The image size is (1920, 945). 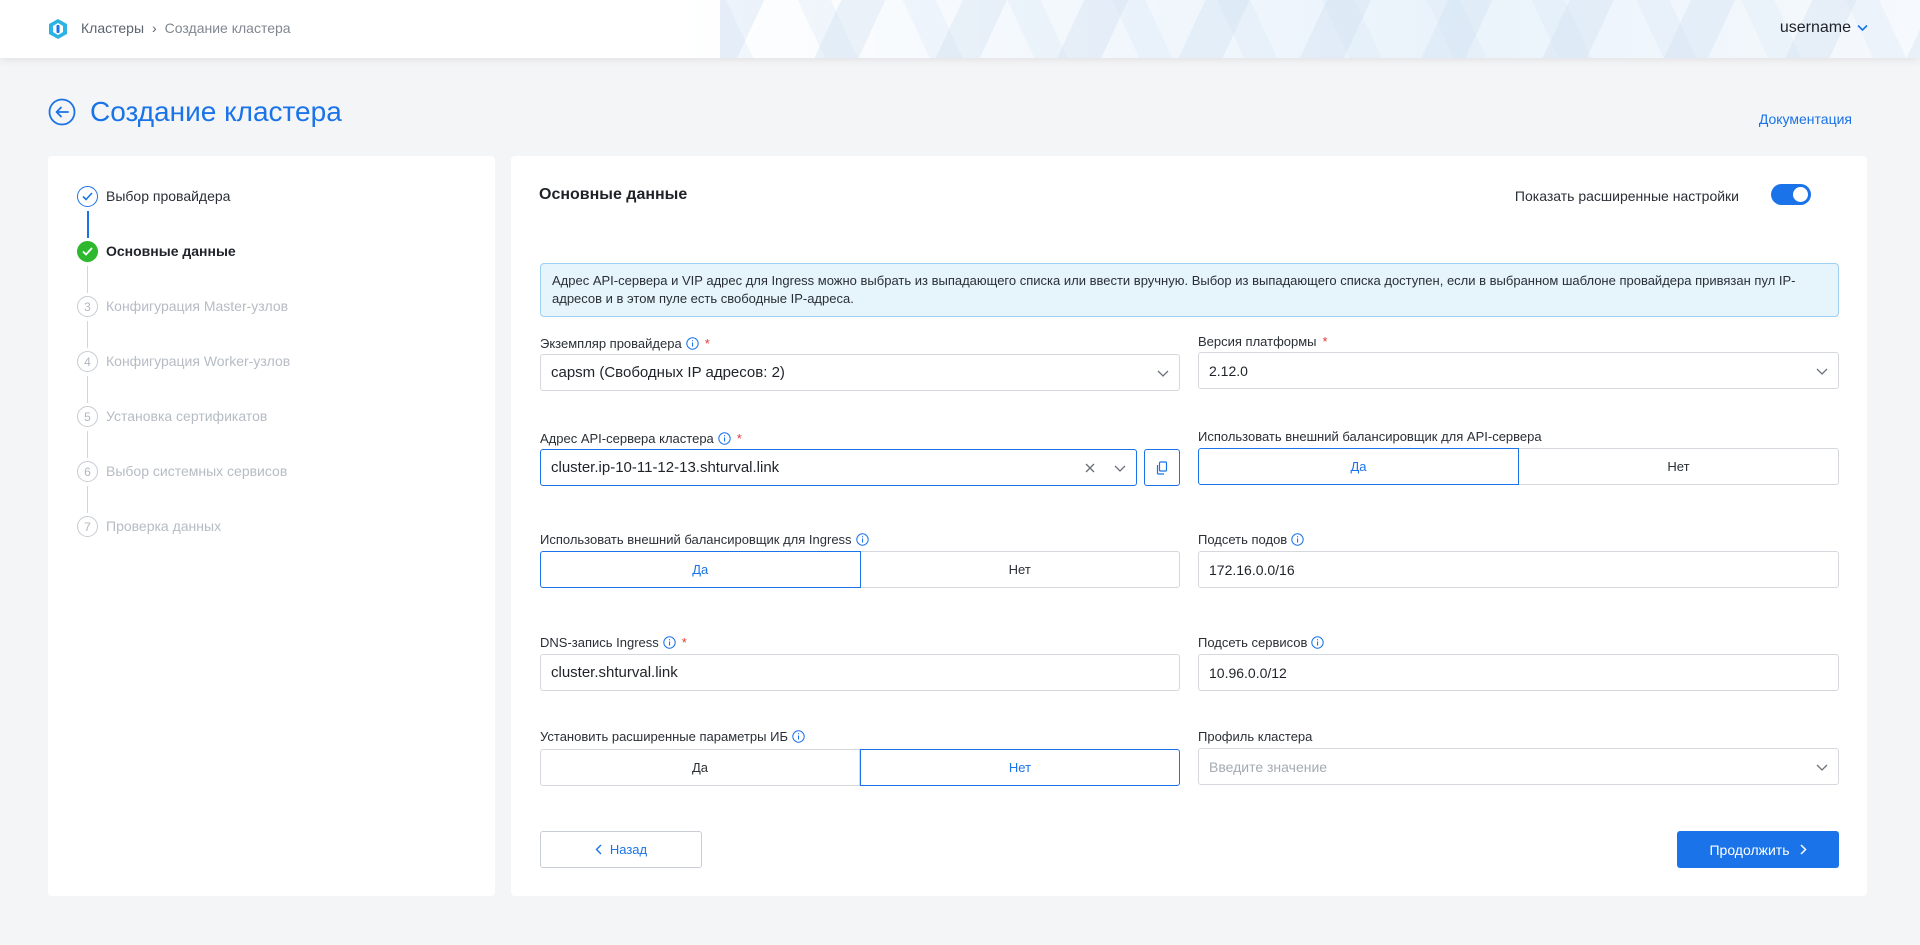 What do you see at coordinates (611, 343) in the screenshot?
I see `label-text: Экземпляр провайдера` at bounding box center [611, 343].